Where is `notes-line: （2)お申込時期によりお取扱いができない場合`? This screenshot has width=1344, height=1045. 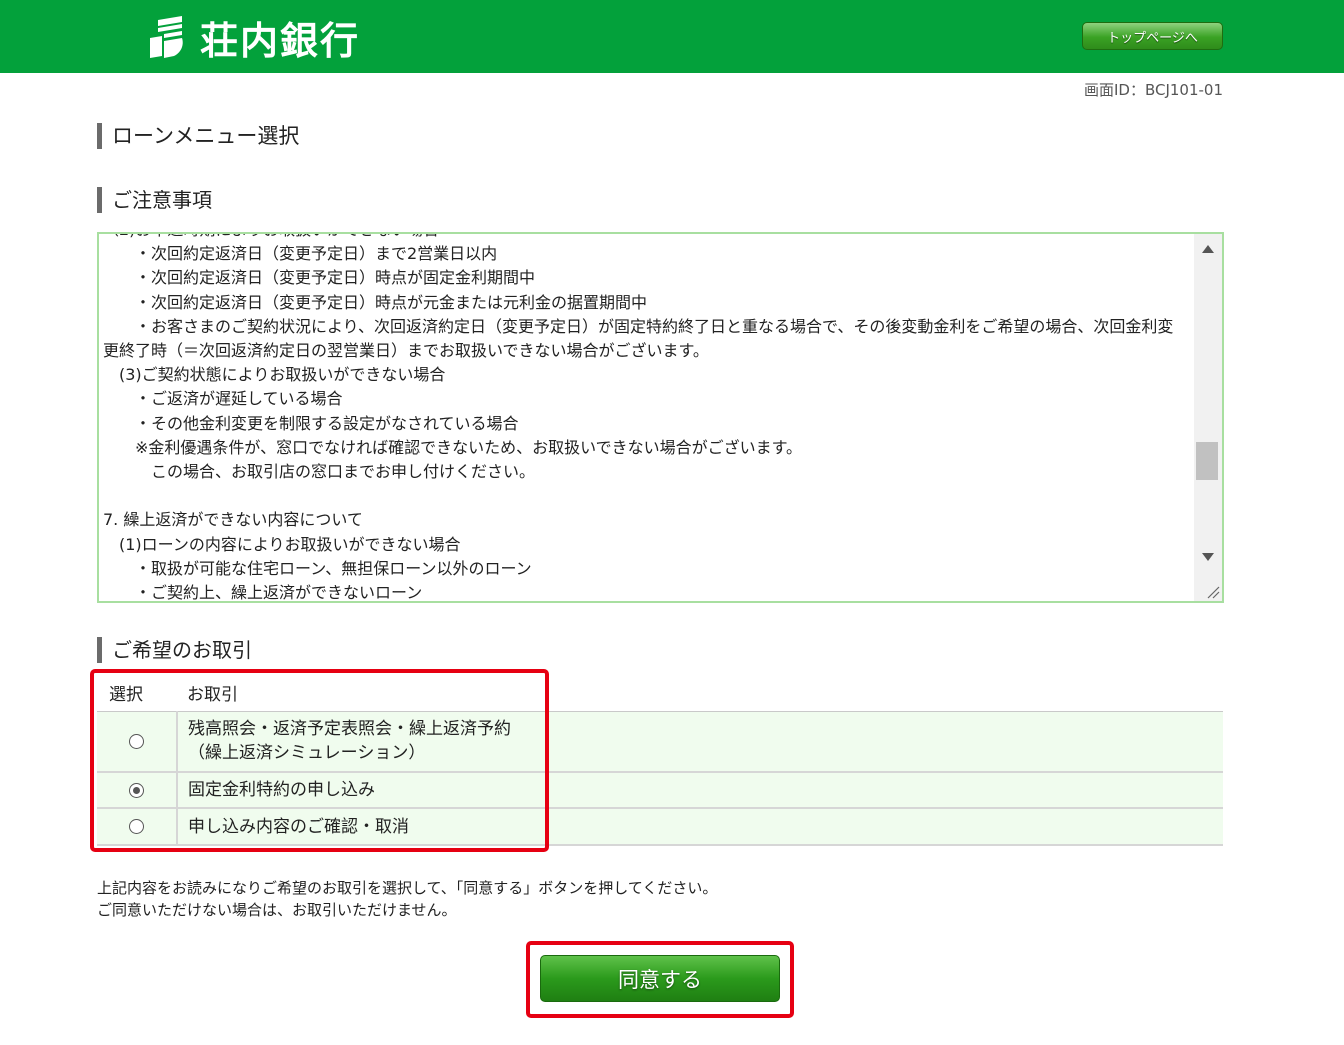
notes-line: （2)お申込時期によりお取扱いができない場合 is located at coordinates (648, 238).